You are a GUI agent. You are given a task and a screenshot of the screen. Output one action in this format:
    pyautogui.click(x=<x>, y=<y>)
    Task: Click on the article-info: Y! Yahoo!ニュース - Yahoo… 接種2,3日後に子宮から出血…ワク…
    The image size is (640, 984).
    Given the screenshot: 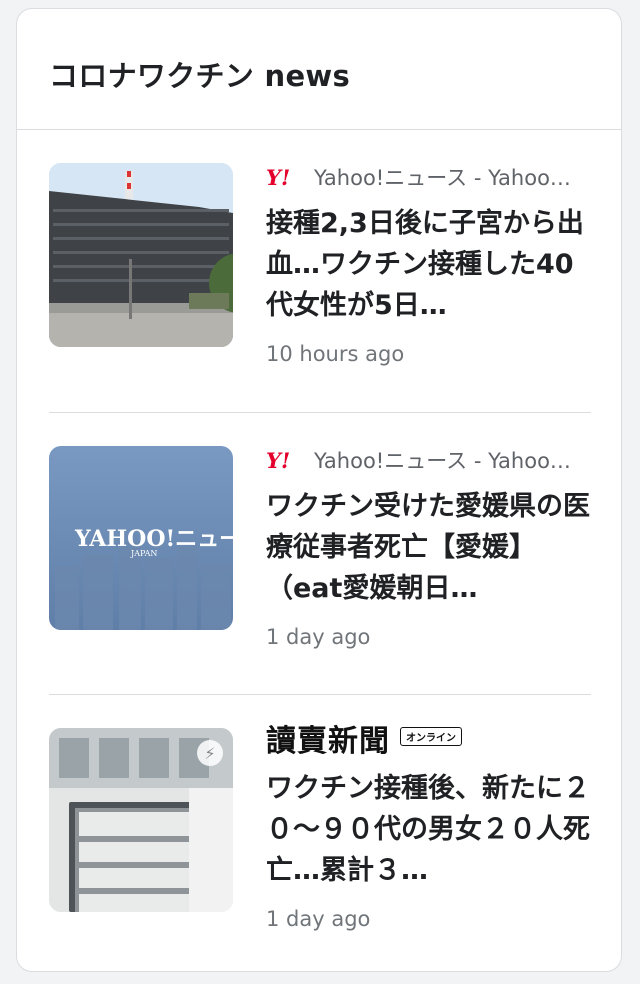 What is the action you would take?
    pyautogui.click(x=428, y=264)
    